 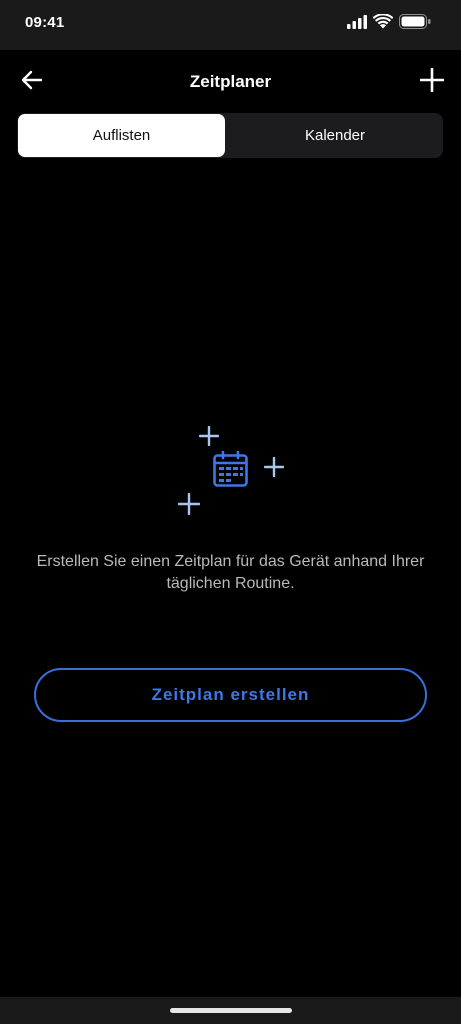 I want to click on header: Zeitplaner, so click(x=230, y=81).